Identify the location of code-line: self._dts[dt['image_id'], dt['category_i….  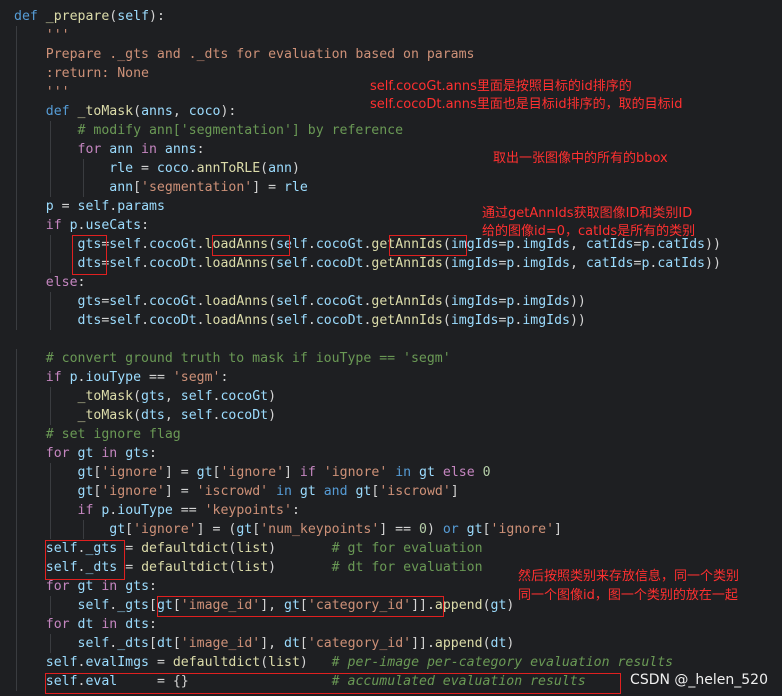
(391, 643).